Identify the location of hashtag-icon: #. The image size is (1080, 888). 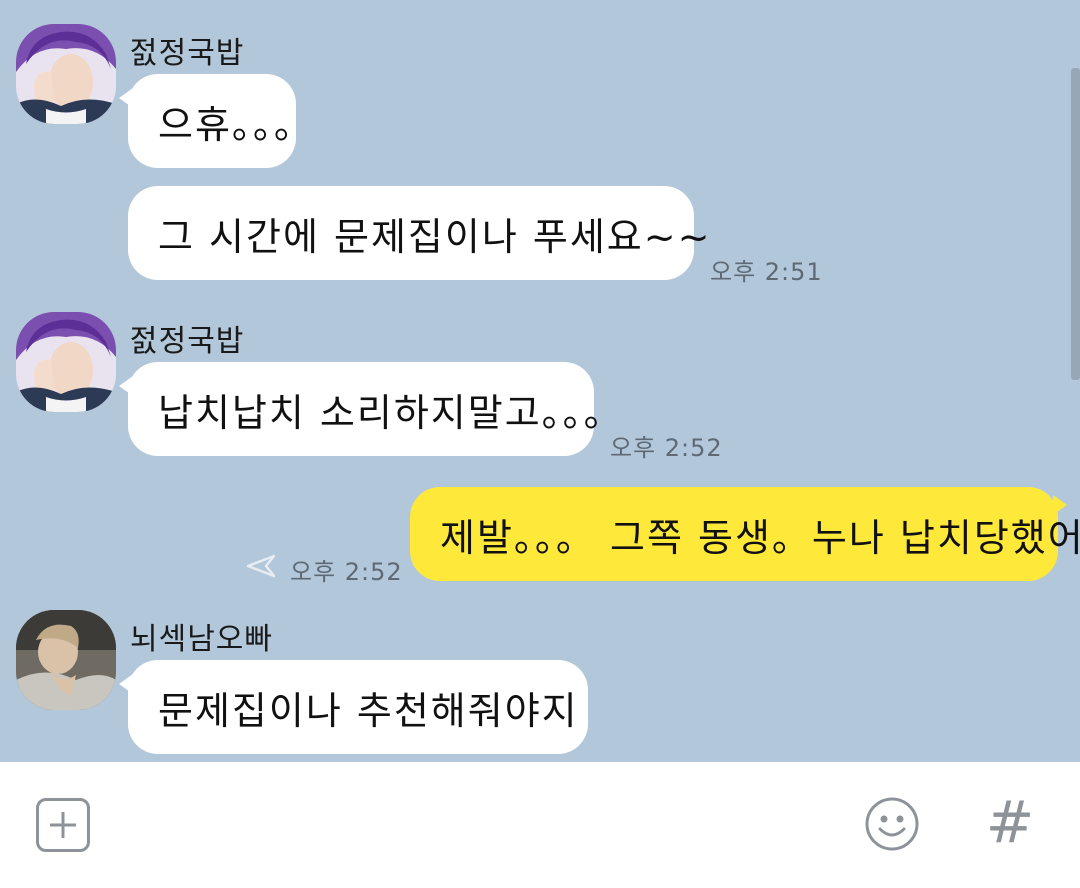
(1010, 822).